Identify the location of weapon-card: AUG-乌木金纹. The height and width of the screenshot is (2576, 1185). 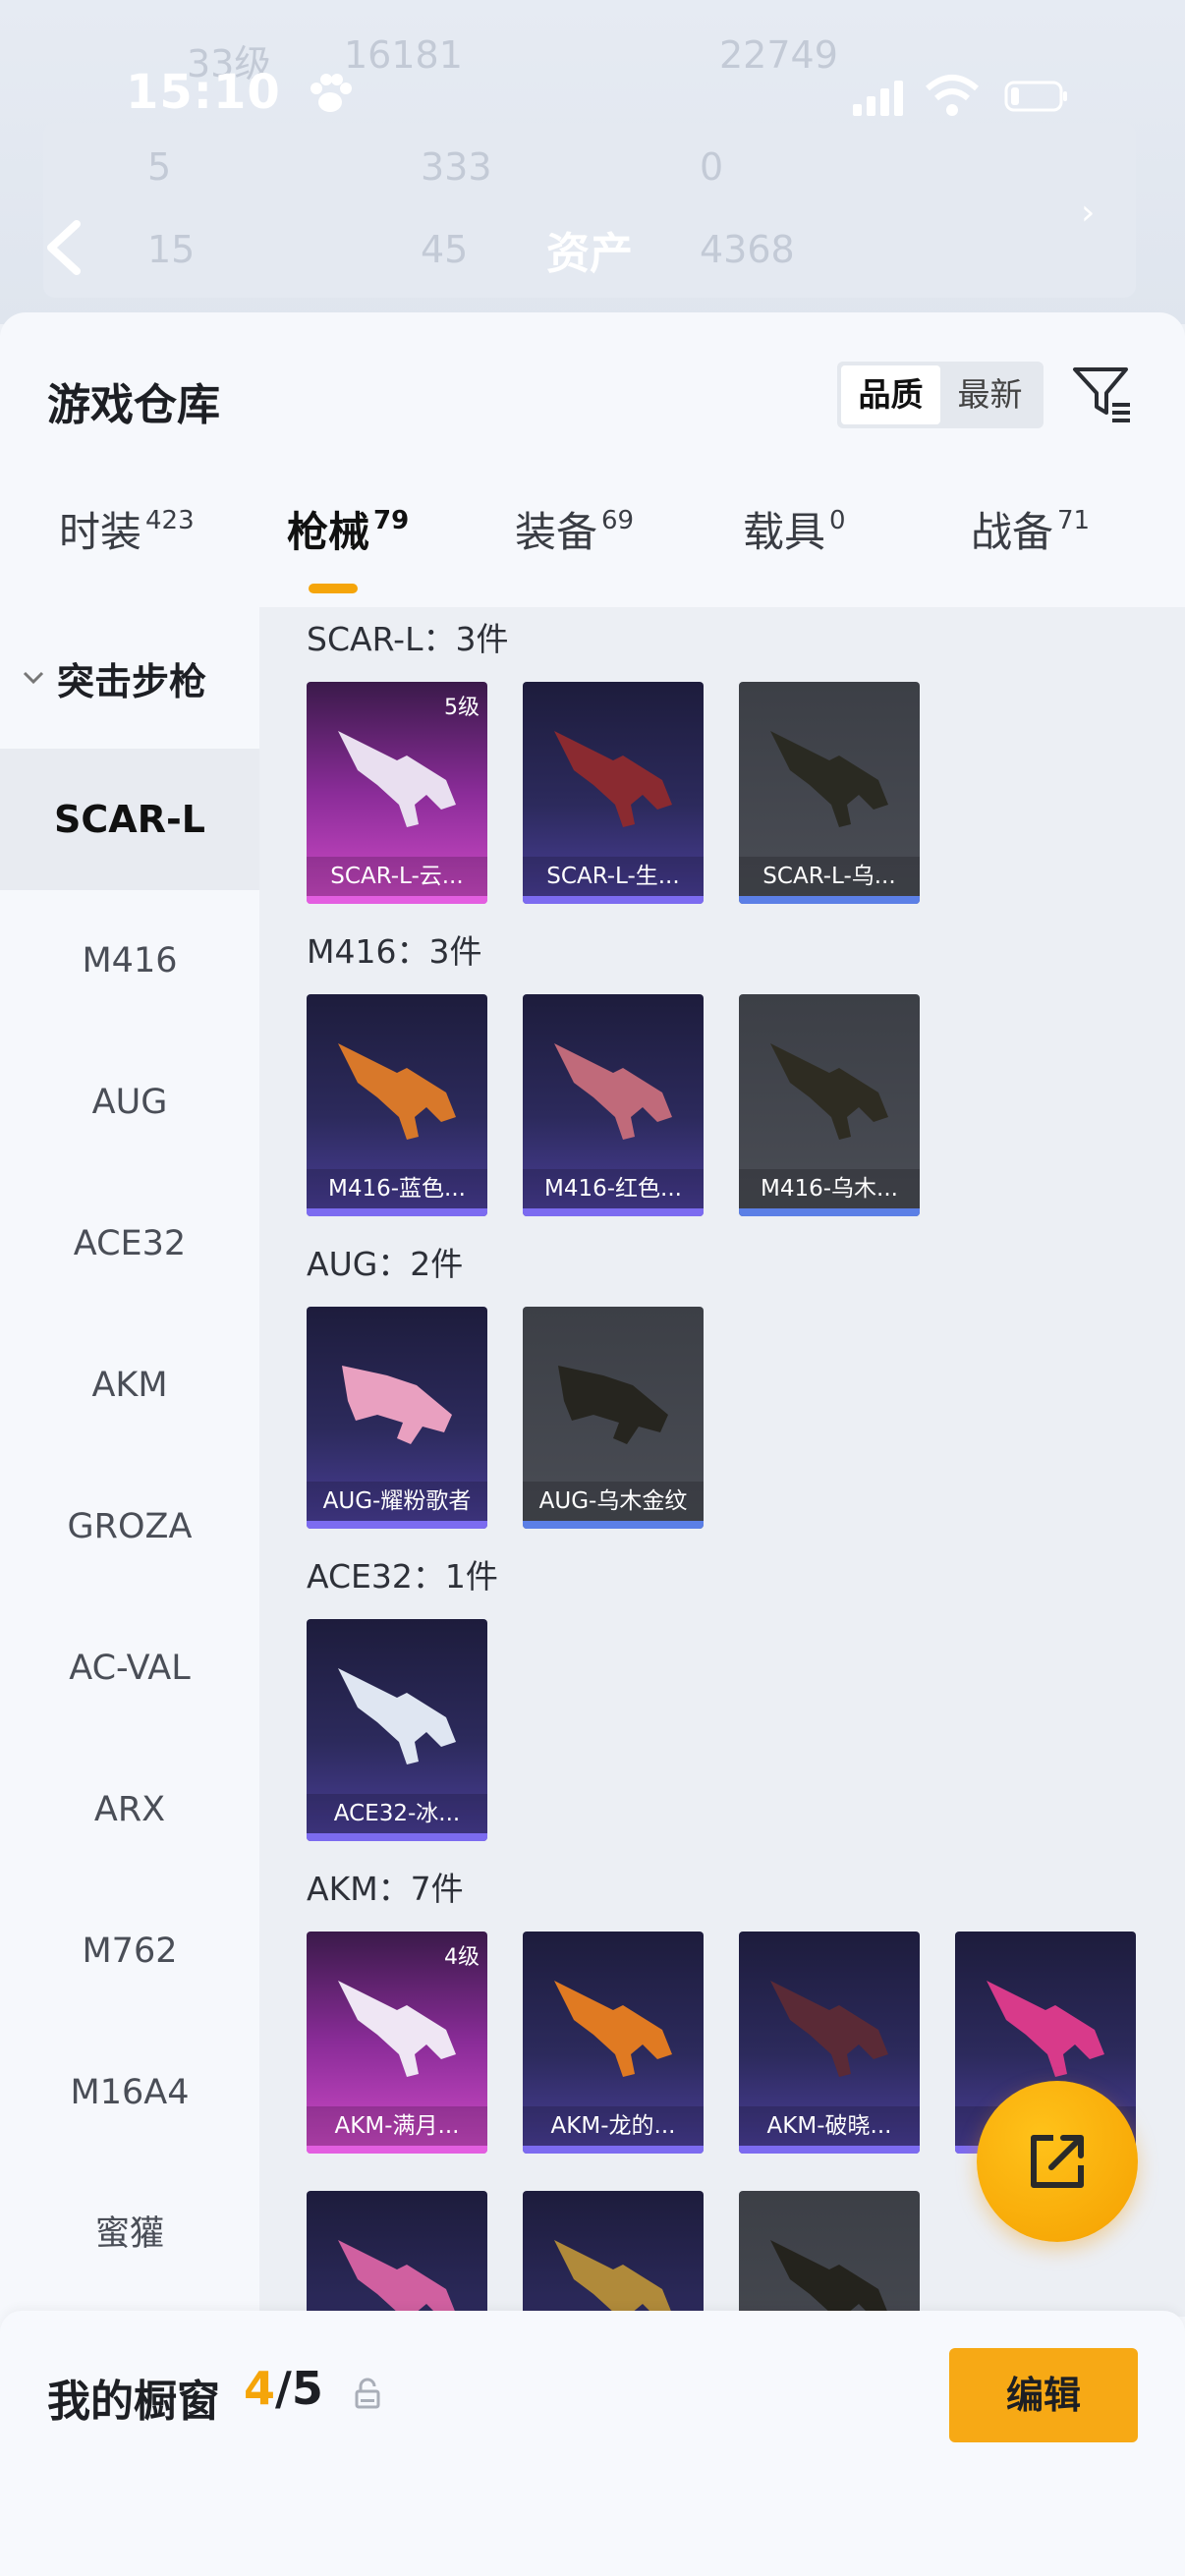
(614, 1418).